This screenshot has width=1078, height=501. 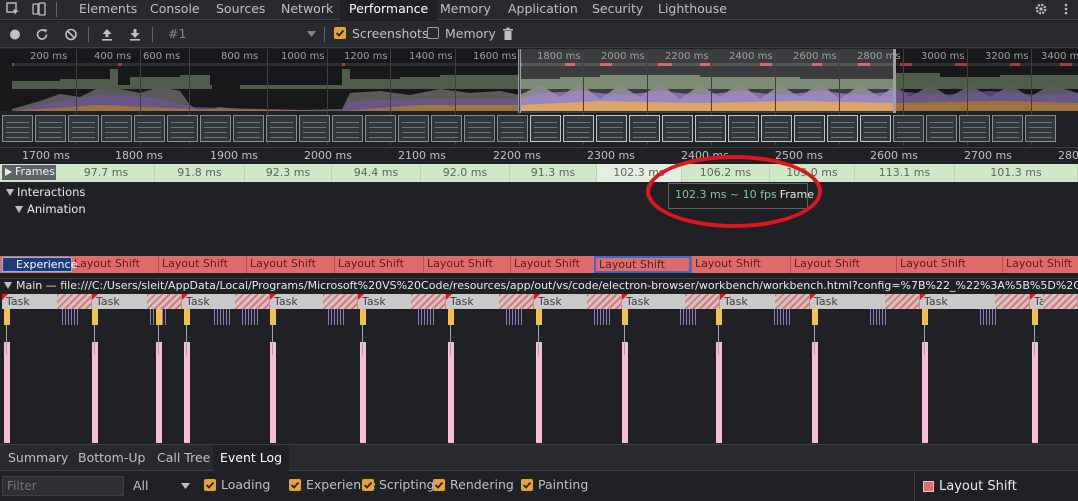 What do you see at coordinates (13, 9) in the screenshot?
I see `inspect-element-icon` at bounding box center [13, 9].